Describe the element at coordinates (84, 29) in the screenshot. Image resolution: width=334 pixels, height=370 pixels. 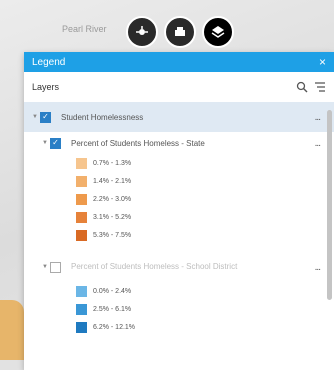
I see `map-place-label: Pearl River` at that location.